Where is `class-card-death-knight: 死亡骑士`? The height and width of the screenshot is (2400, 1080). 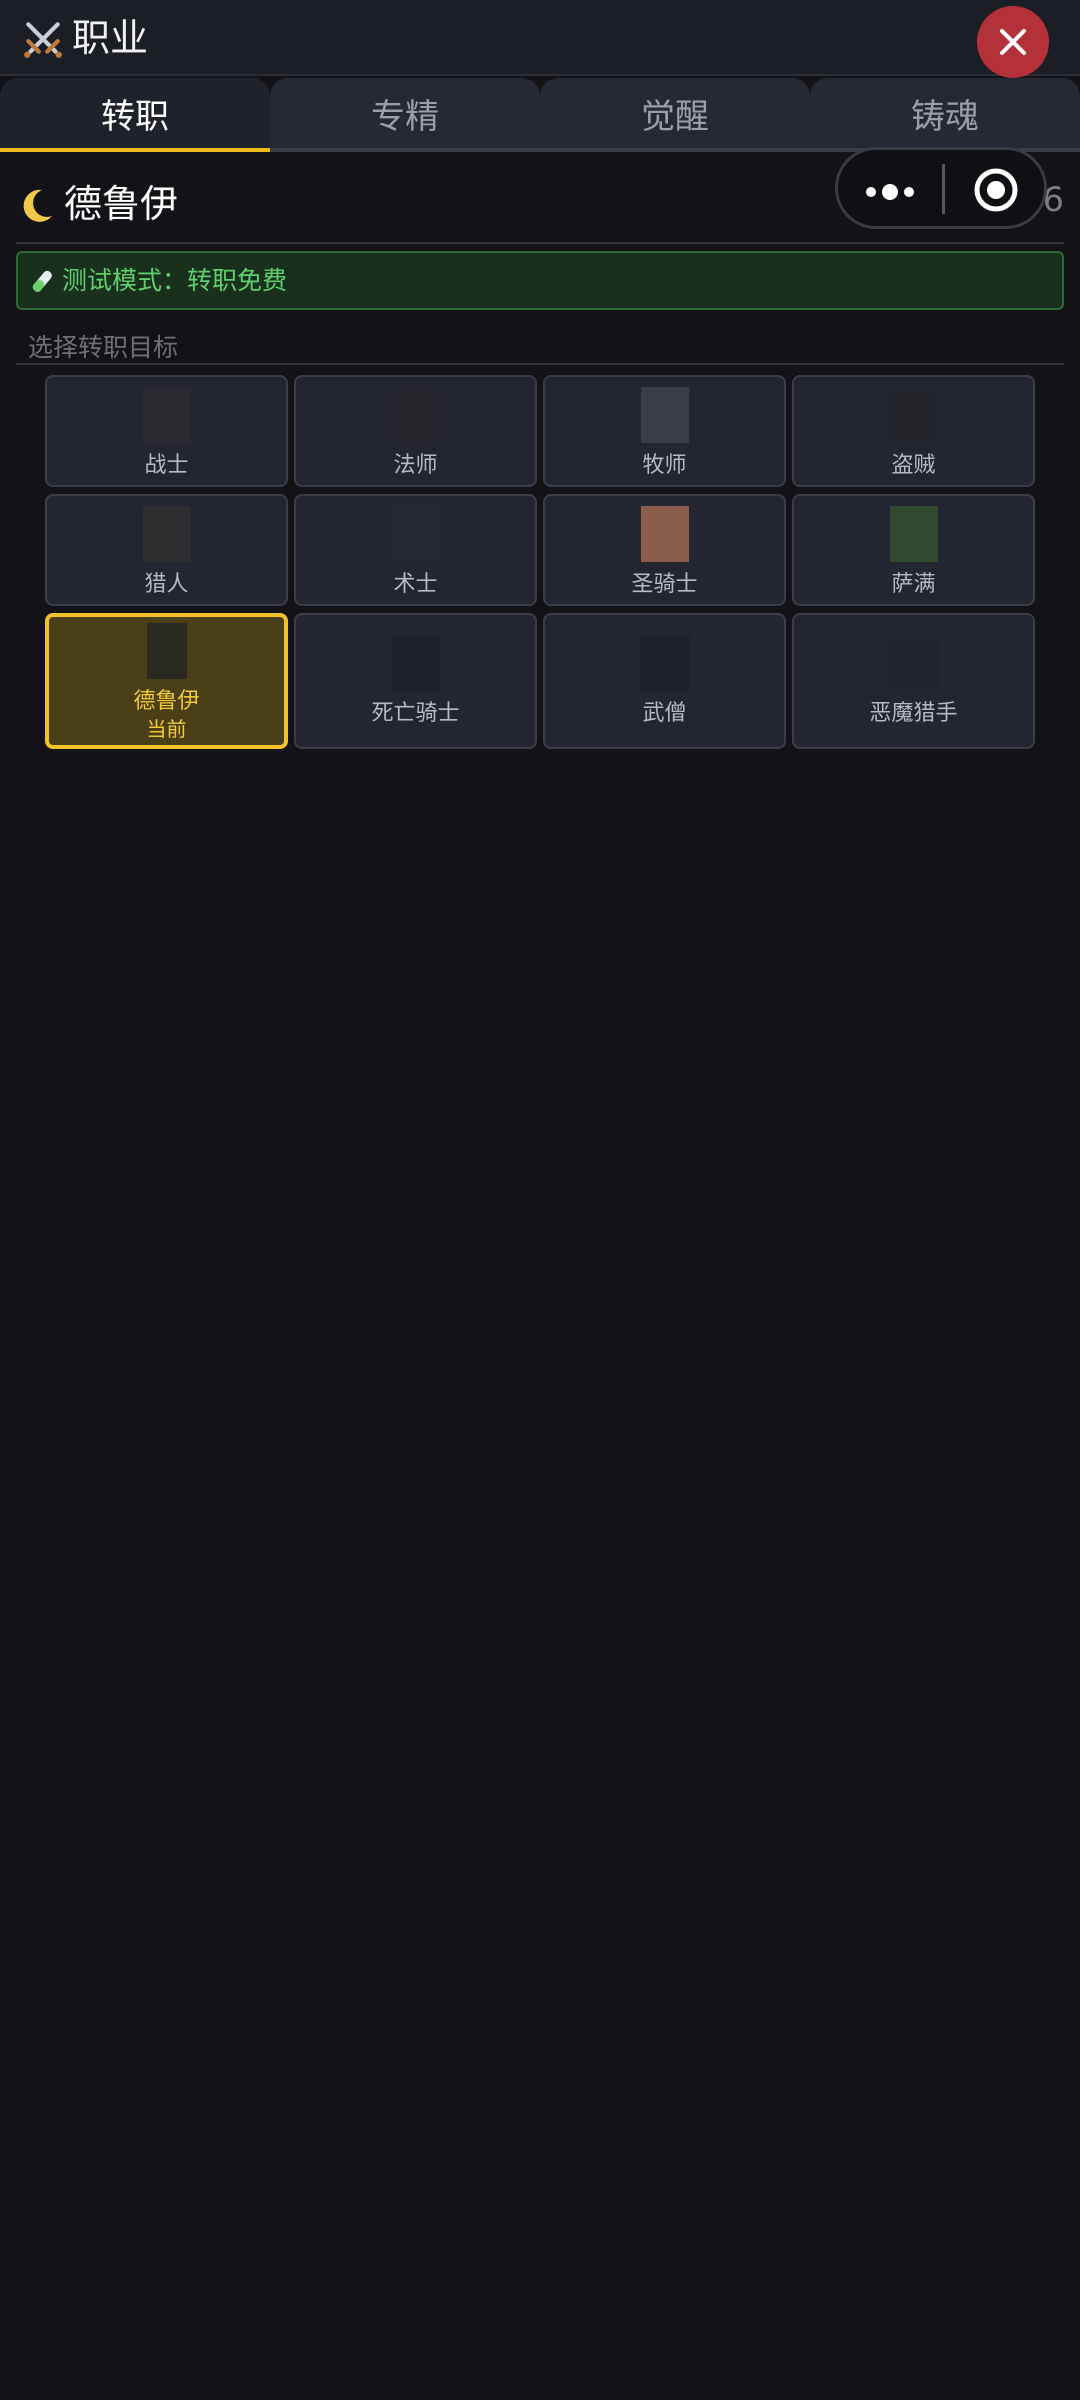 class-card-death-knight: 死亡骑士 is located at coordinates (415, 681).